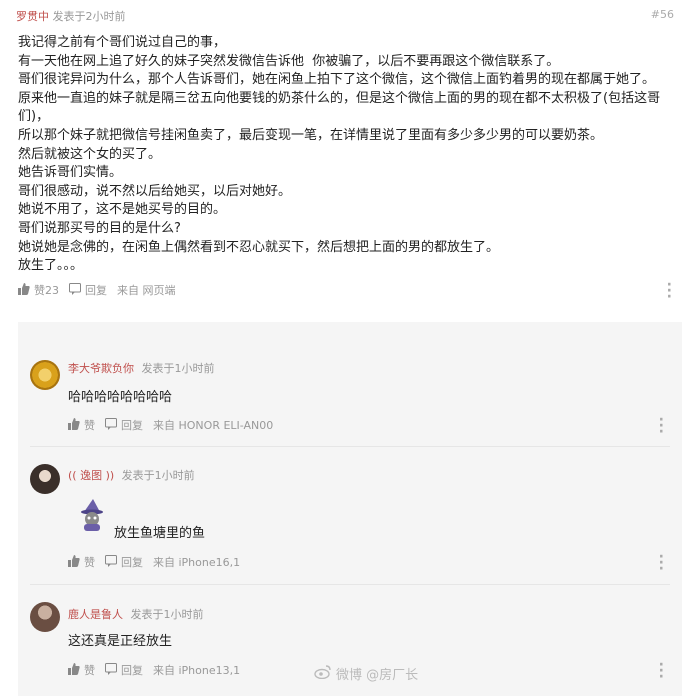  I want to click on like-count: 赞23, so click(46, 290).